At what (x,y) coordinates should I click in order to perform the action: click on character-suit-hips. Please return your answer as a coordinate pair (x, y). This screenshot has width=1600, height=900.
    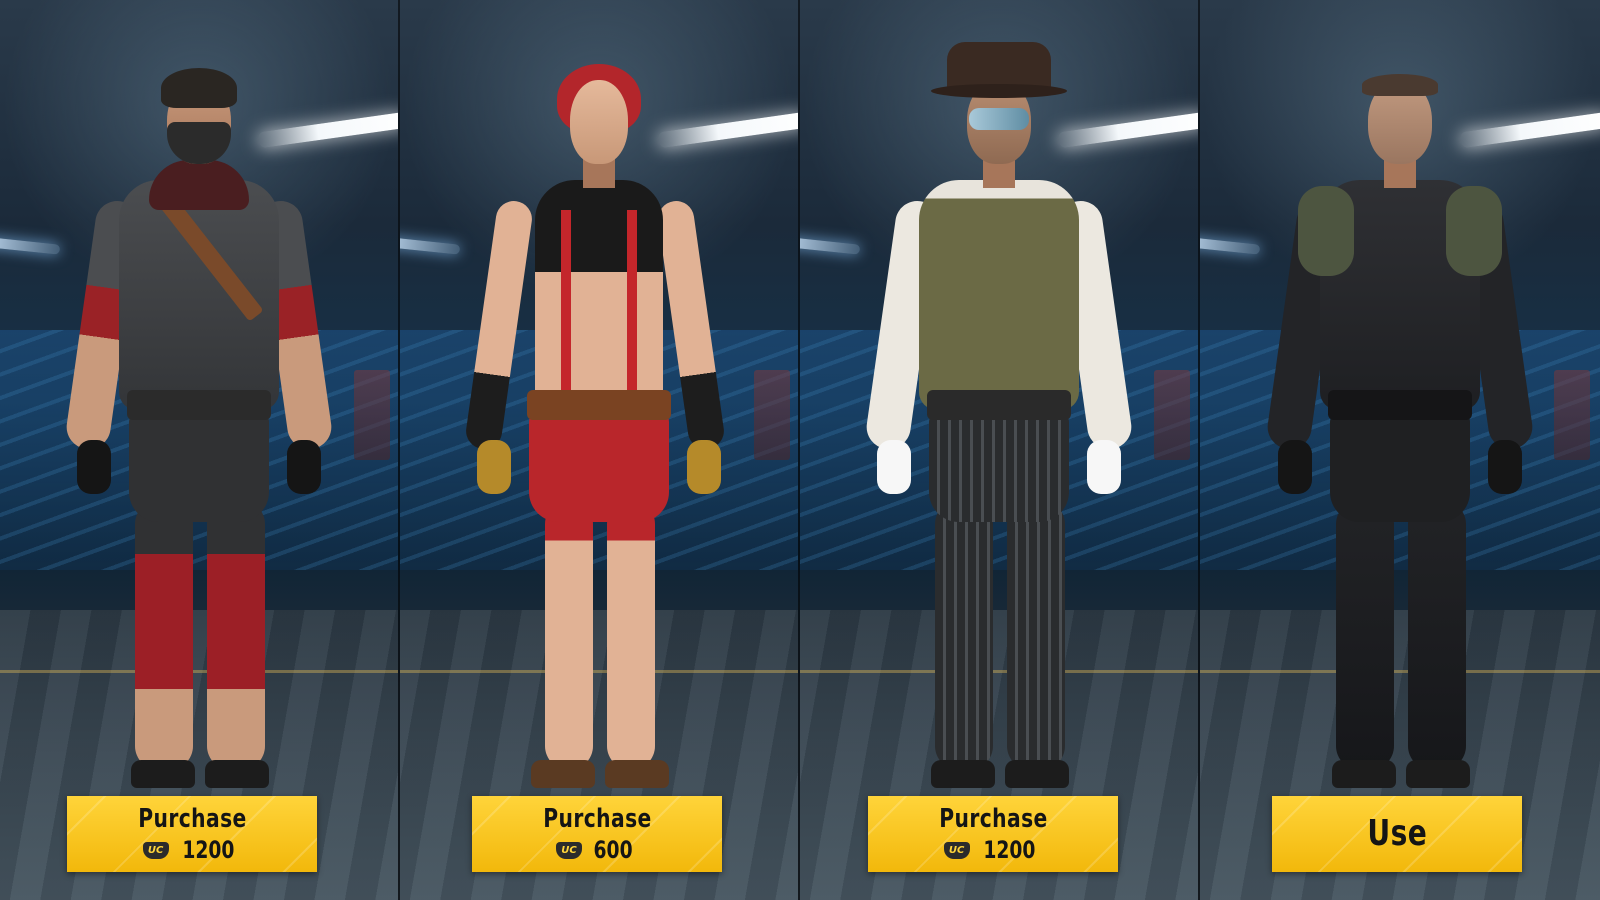
    Looking at the image, I should click on (1400, 467).